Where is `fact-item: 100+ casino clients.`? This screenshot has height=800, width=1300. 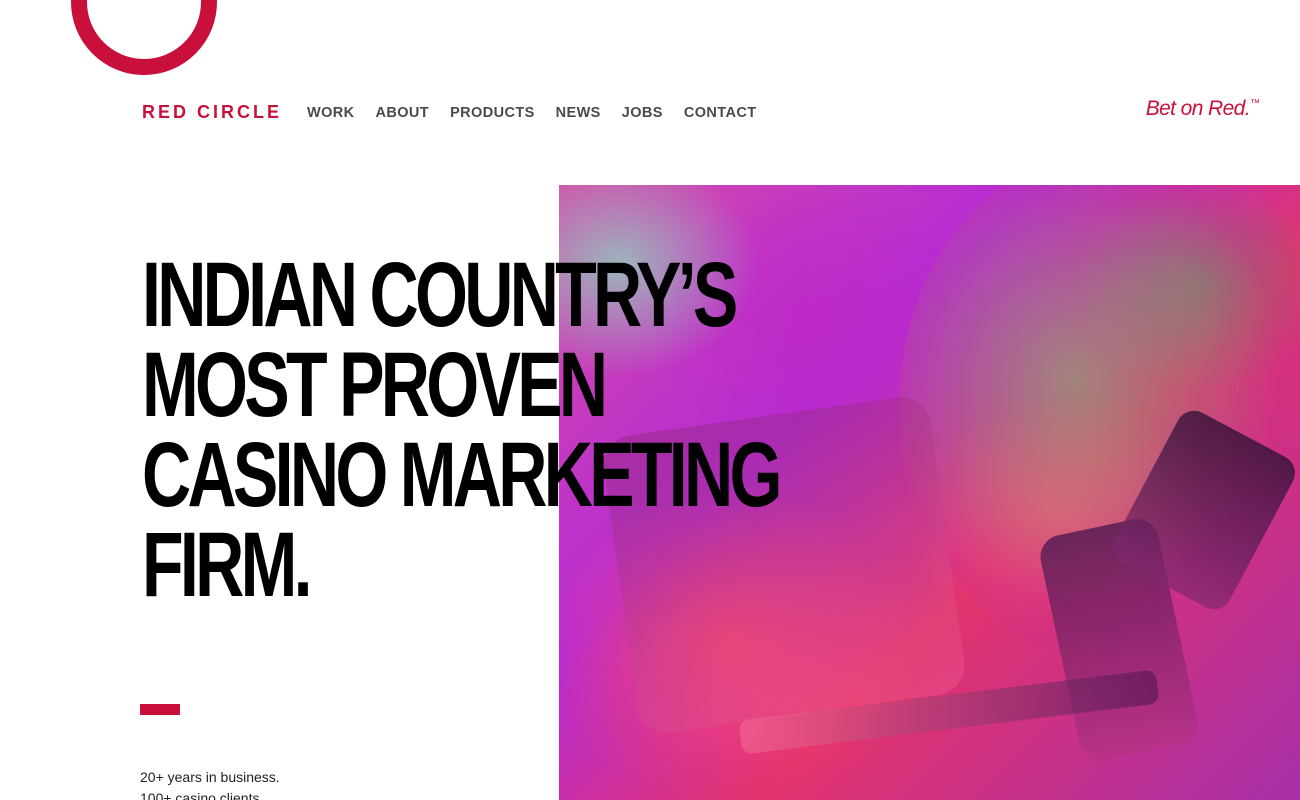
fact-item: 100+ casino clients. is located at coordinates (202, 795).